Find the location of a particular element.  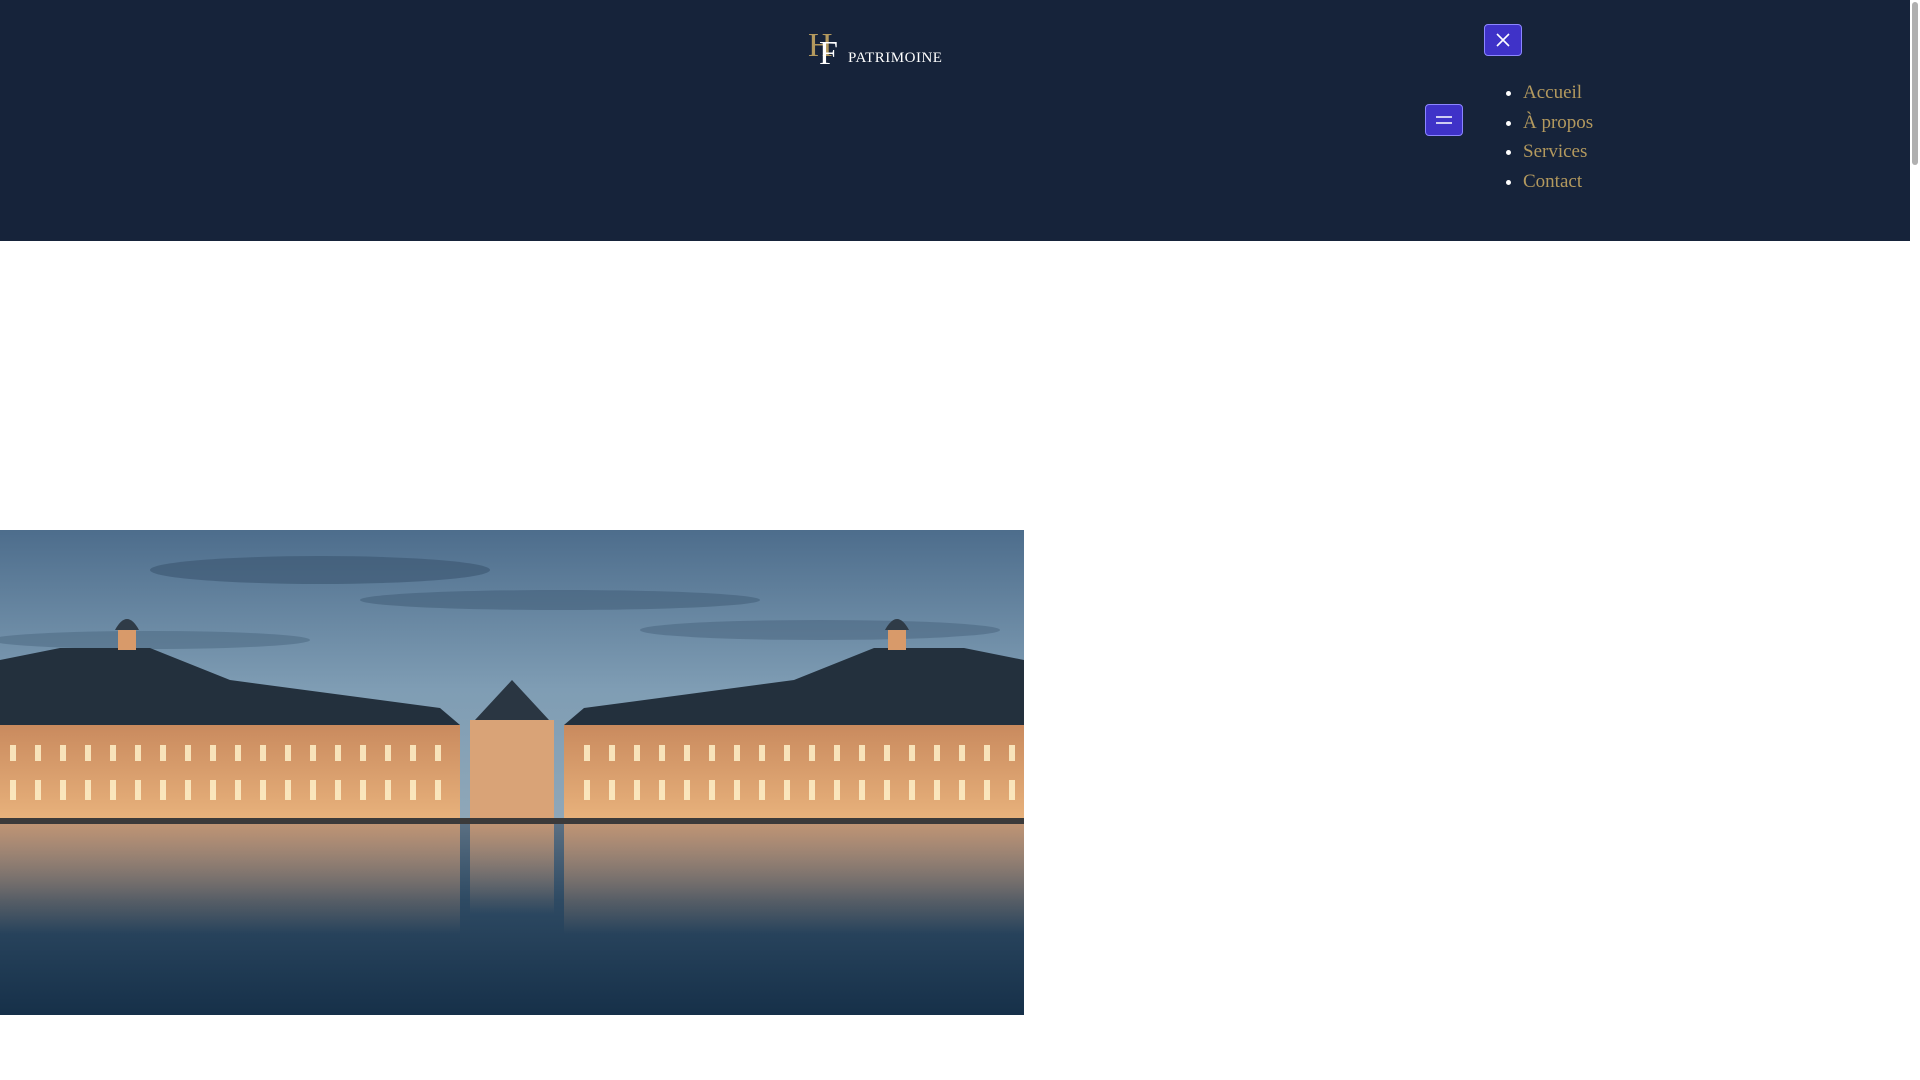

logo: H F PATRIMOINE is located at coordinates (876, 46).